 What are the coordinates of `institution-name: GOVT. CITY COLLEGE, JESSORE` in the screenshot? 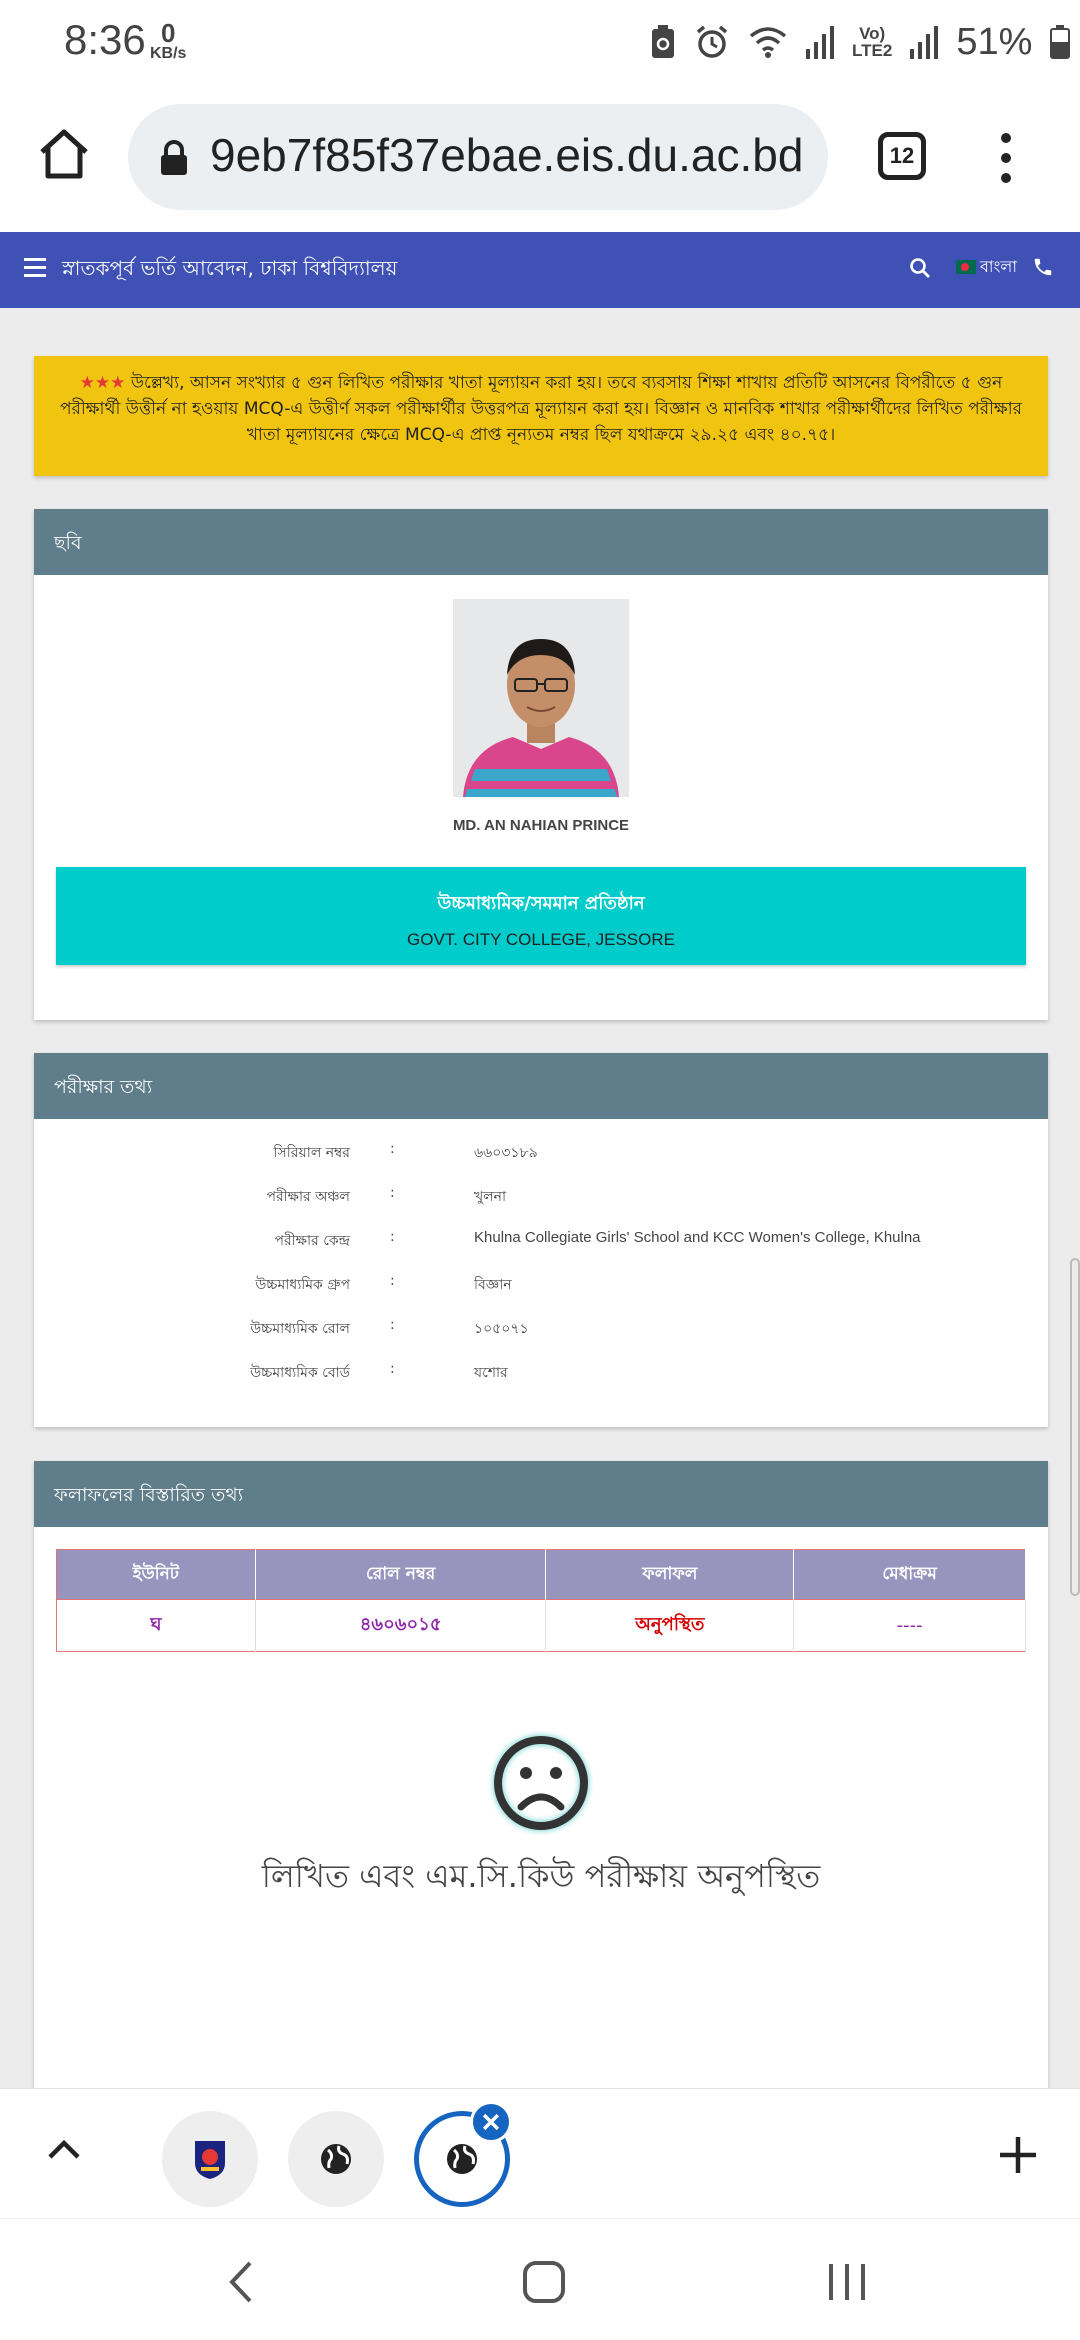 It's located at (541, 939).